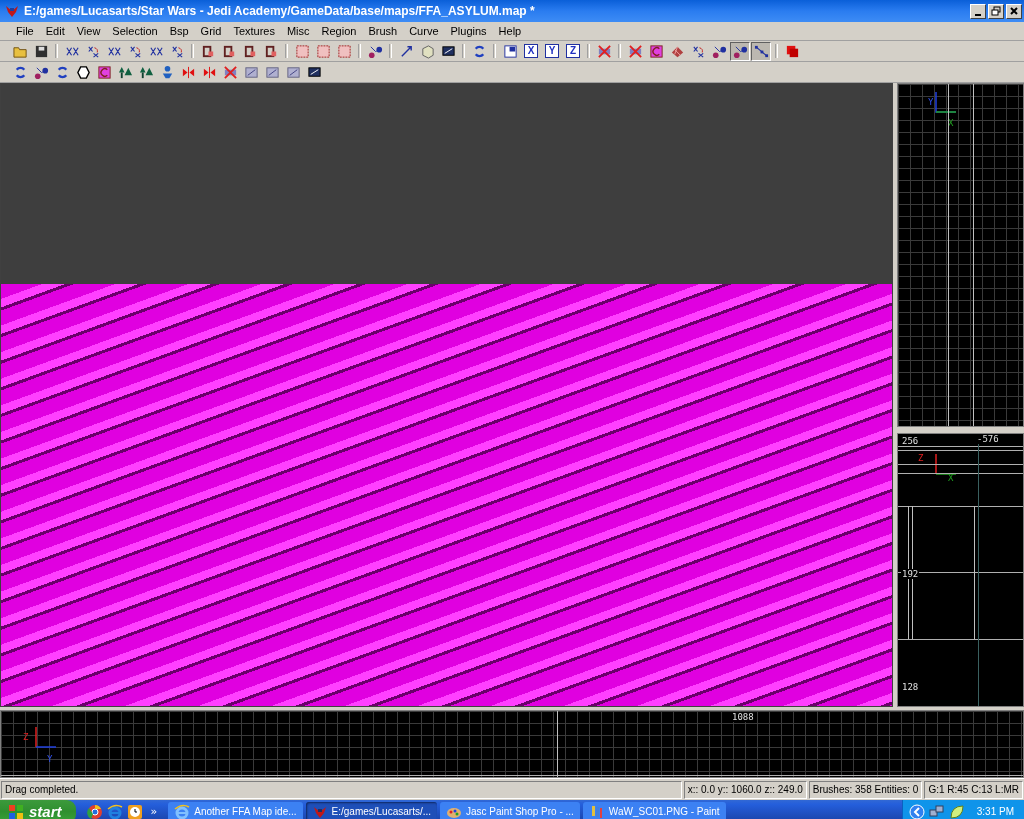  I want to click on view-button: Y, so click(552, 51).